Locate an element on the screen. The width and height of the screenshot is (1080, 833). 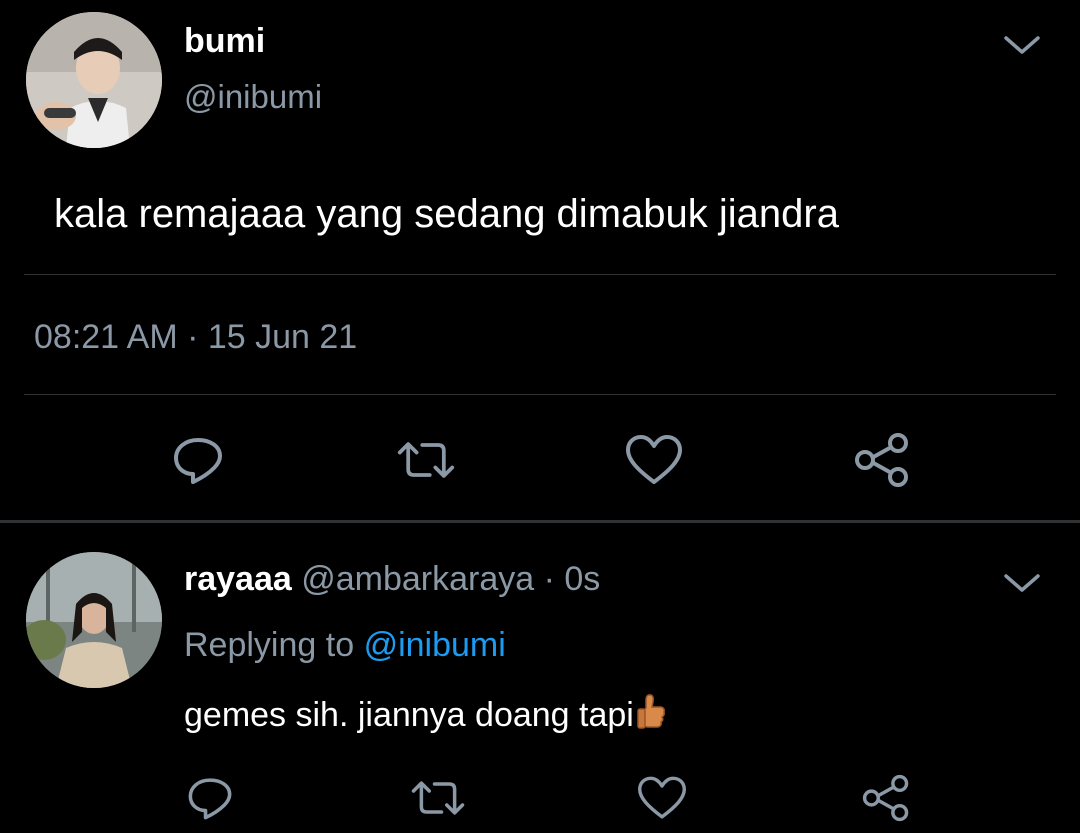
author-handle: @inibumi is located at coordinates (253, 97).